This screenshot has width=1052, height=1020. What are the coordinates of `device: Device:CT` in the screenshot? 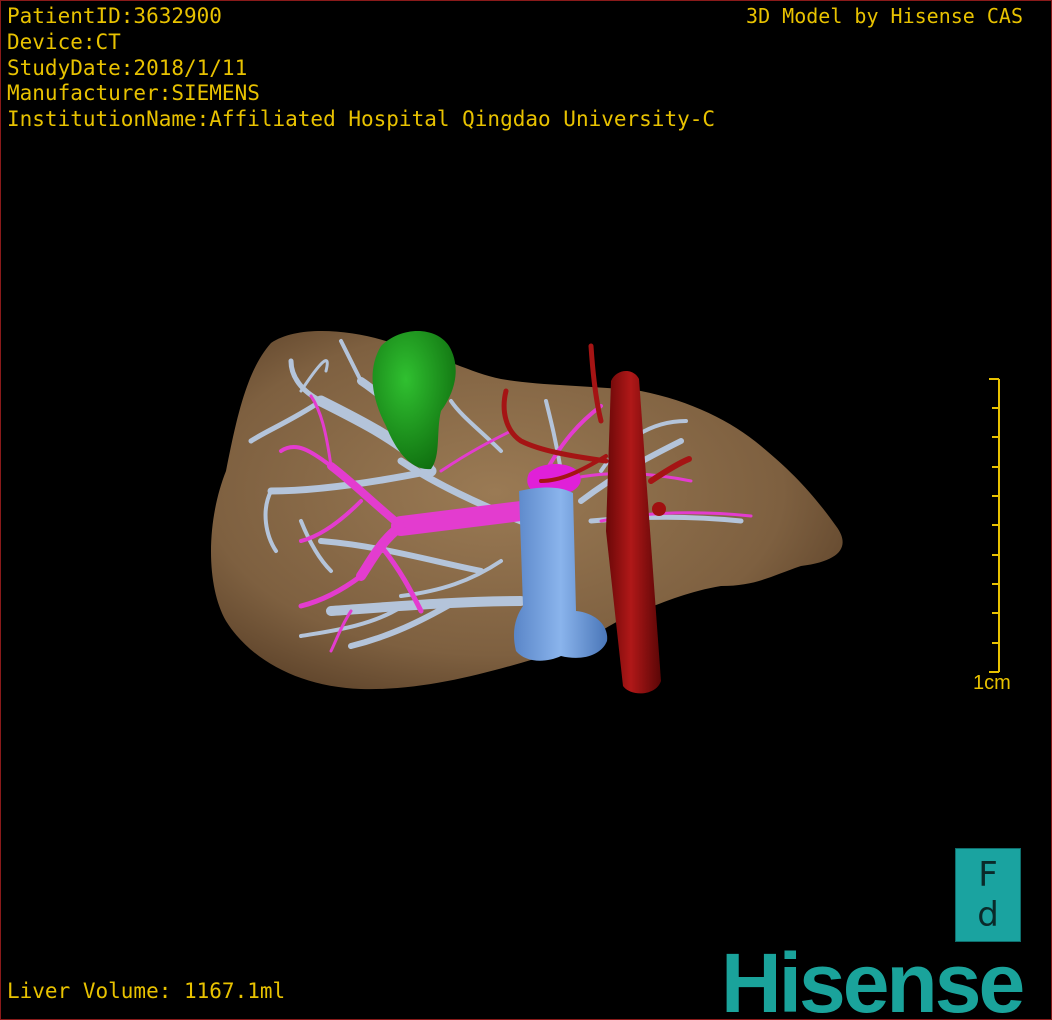 It's located at (64, 42).